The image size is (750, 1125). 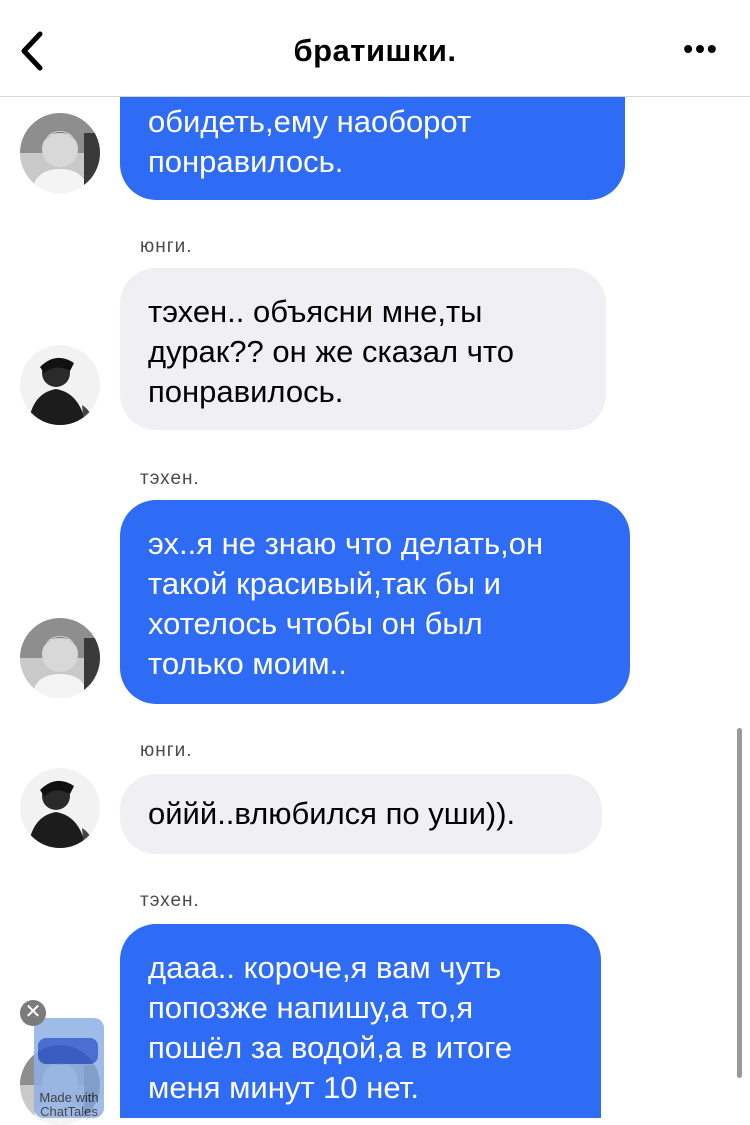 I want to click on message-bubble: оййй..влюбился по уши))., so click(x=361, y=814).